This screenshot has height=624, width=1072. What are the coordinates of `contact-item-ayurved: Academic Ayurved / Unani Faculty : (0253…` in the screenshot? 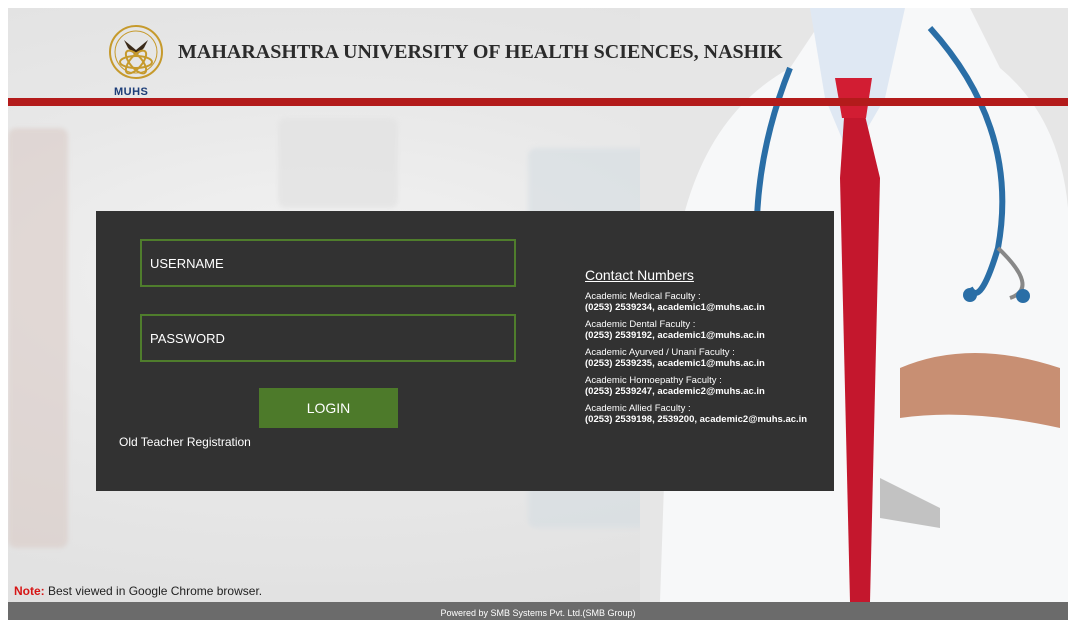 It's located at (705, 358).